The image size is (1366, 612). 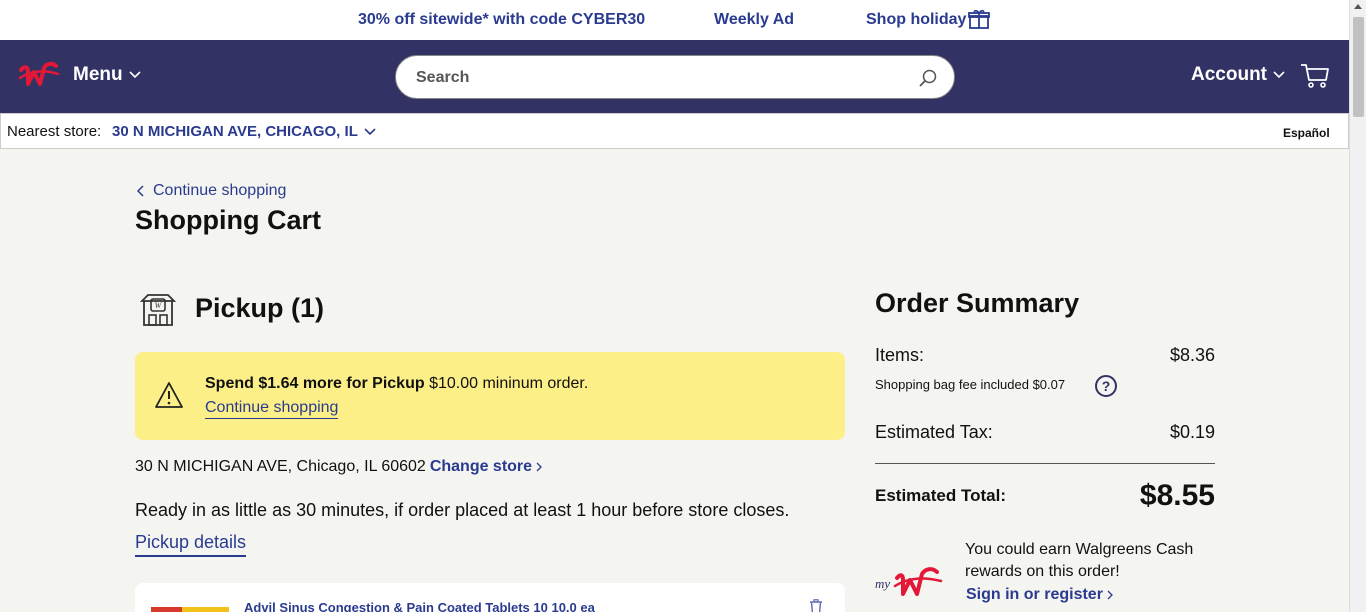 I want to click on account-label: Account, so click(x=1229, y=74).